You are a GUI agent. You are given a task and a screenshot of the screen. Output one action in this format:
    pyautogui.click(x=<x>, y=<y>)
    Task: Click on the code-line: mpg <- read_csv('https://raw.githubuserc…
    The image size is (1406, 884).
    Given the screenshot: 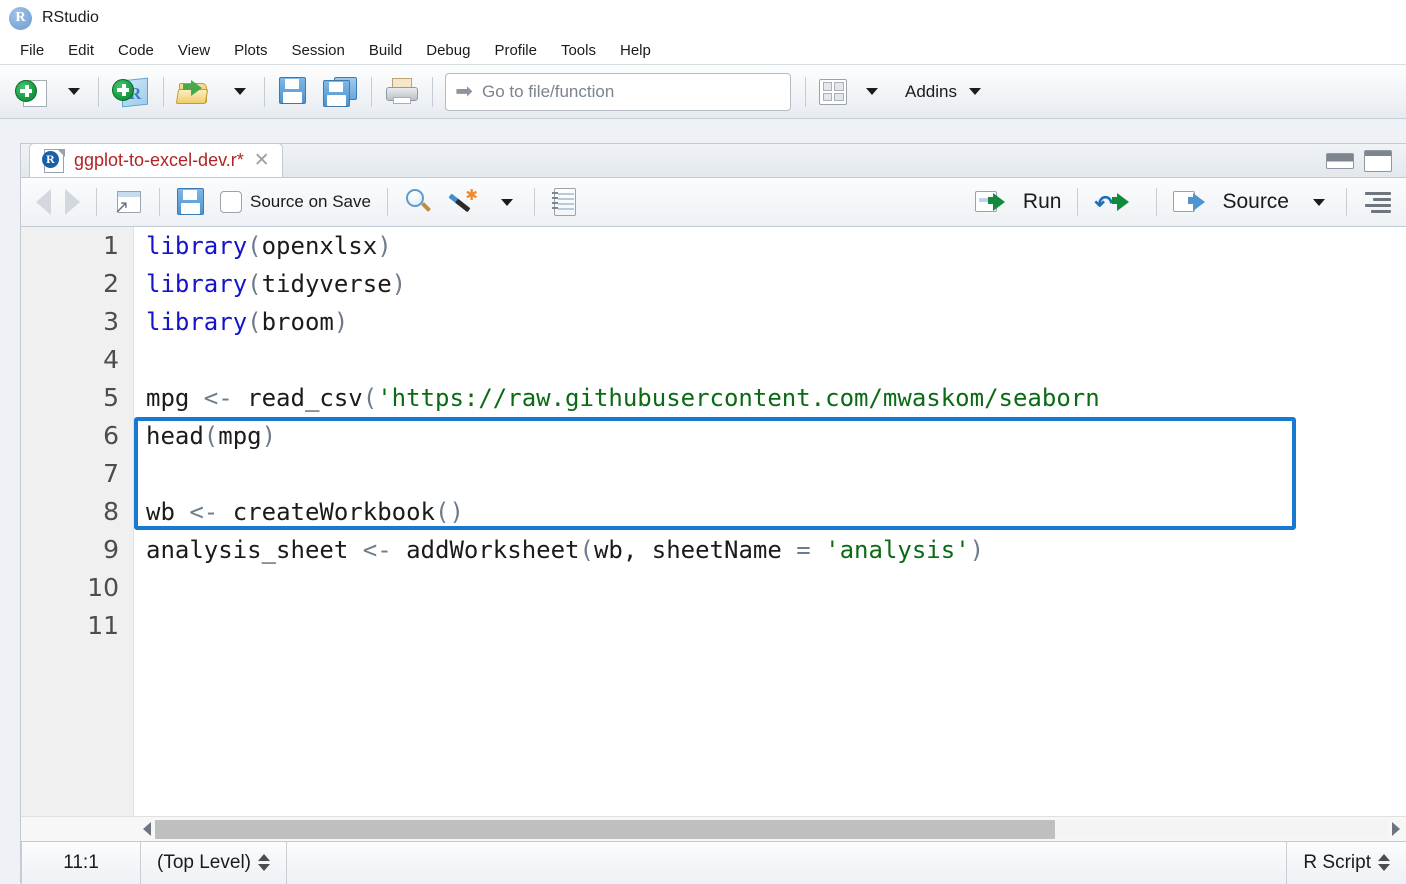 What is the action you would take?
    pyautogui.click(x=776, y=398)
    